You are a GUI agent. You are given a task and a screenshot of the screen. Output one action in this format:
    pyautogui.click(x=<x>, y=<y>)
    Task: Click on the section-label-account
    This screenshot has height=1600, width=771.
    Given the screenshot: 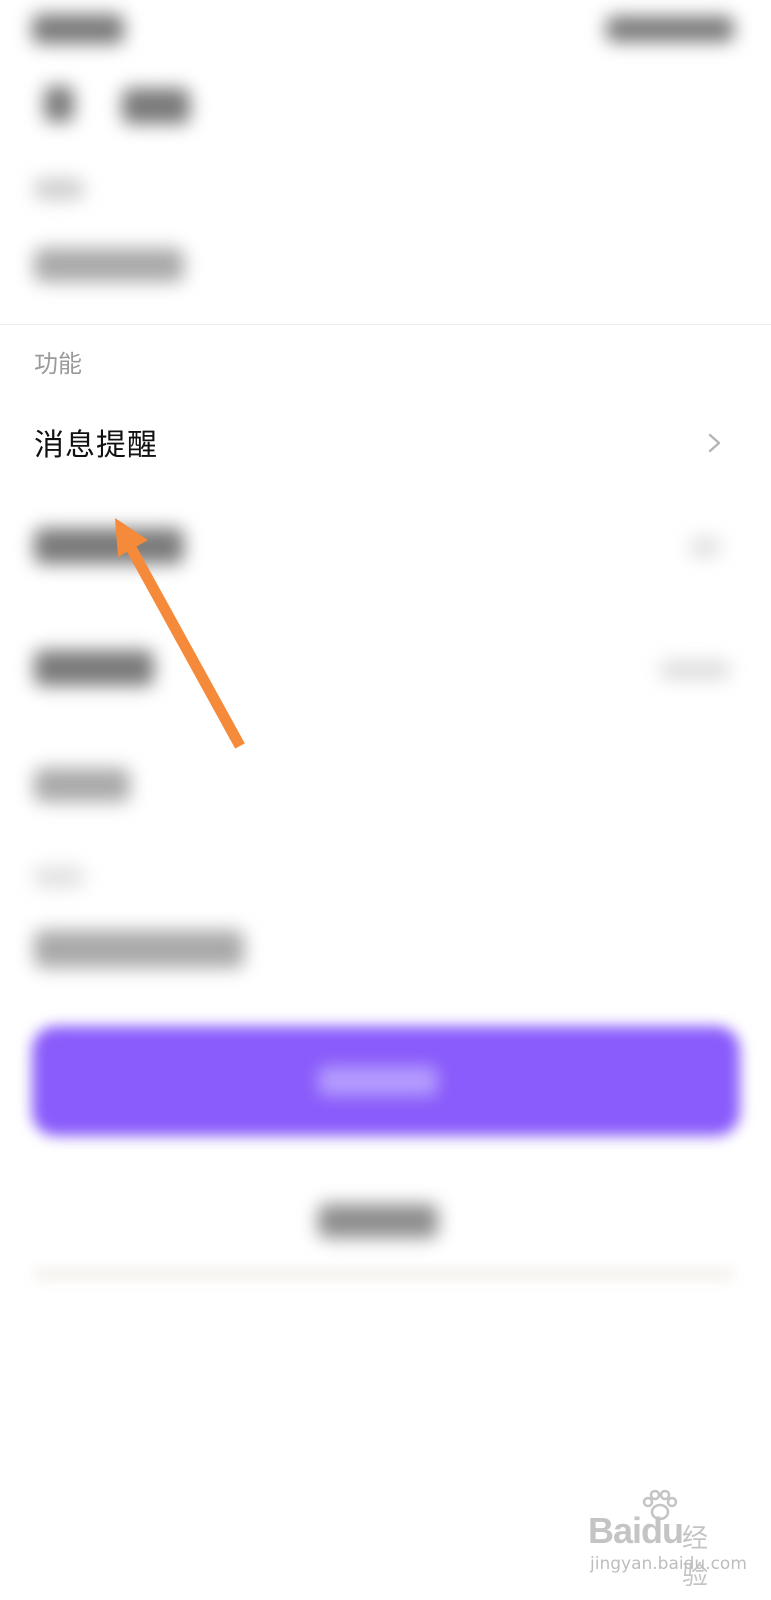 What is the action you would take?
    pyautogui.click(x=59, y=189)
    